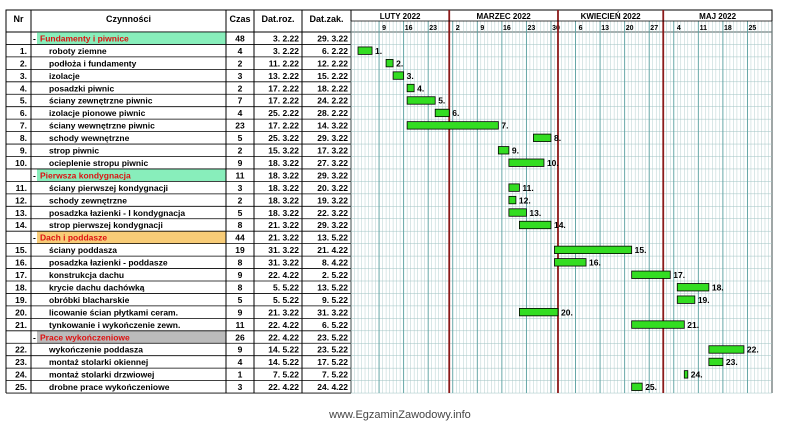  What do you see at coordinates (332, 238) in the screenshot?
I see `task-end-date: 13. 5.22` at bounding box center [332, 238].